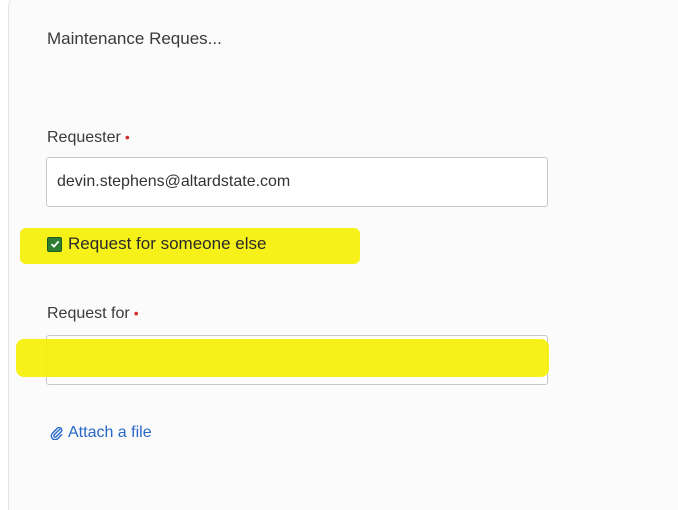  I want to click on requester-label-group: Requester •, so click(88, 138).